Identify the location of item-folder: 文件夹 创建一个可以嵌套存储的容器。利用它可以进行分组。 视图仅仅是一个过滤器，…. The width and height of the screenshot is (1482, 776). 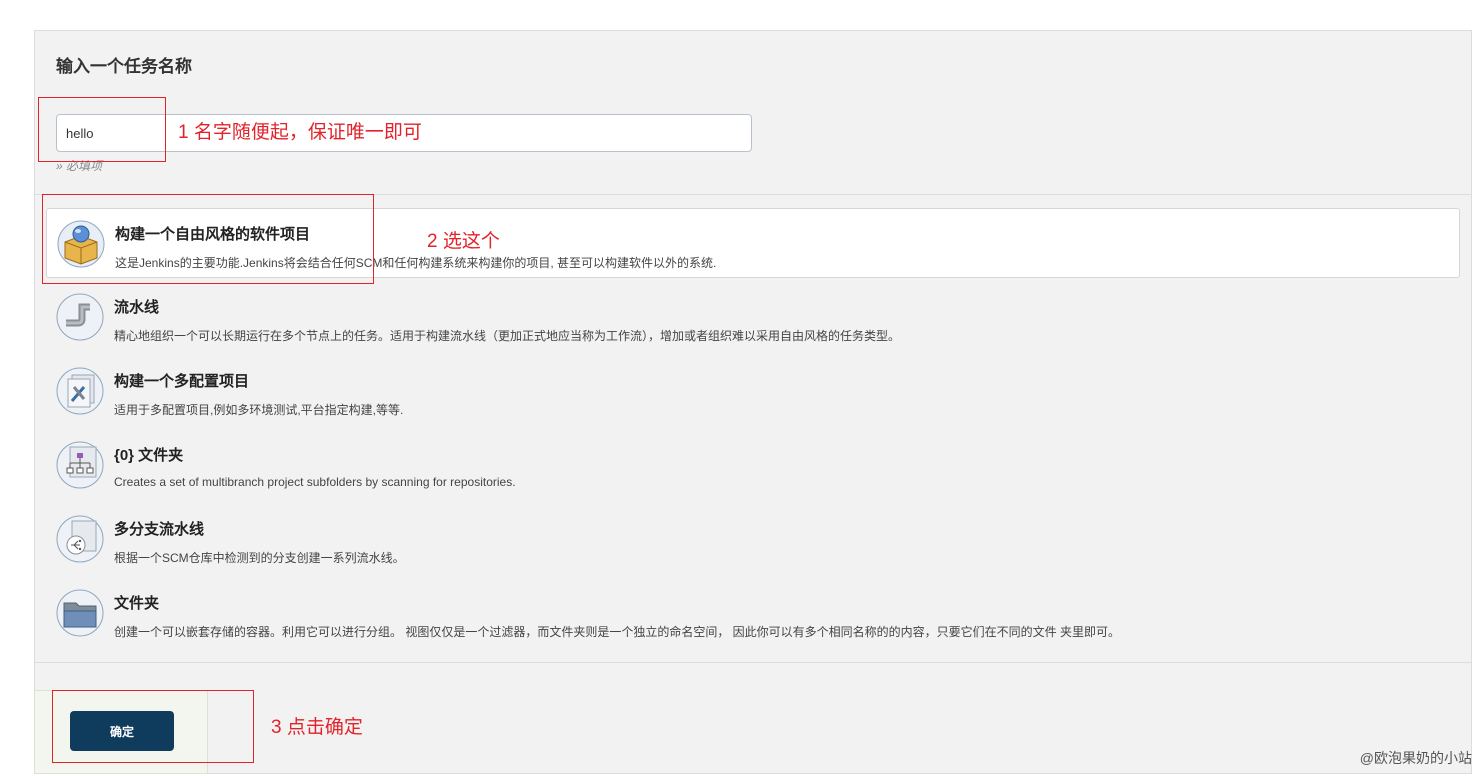
(753, 613).